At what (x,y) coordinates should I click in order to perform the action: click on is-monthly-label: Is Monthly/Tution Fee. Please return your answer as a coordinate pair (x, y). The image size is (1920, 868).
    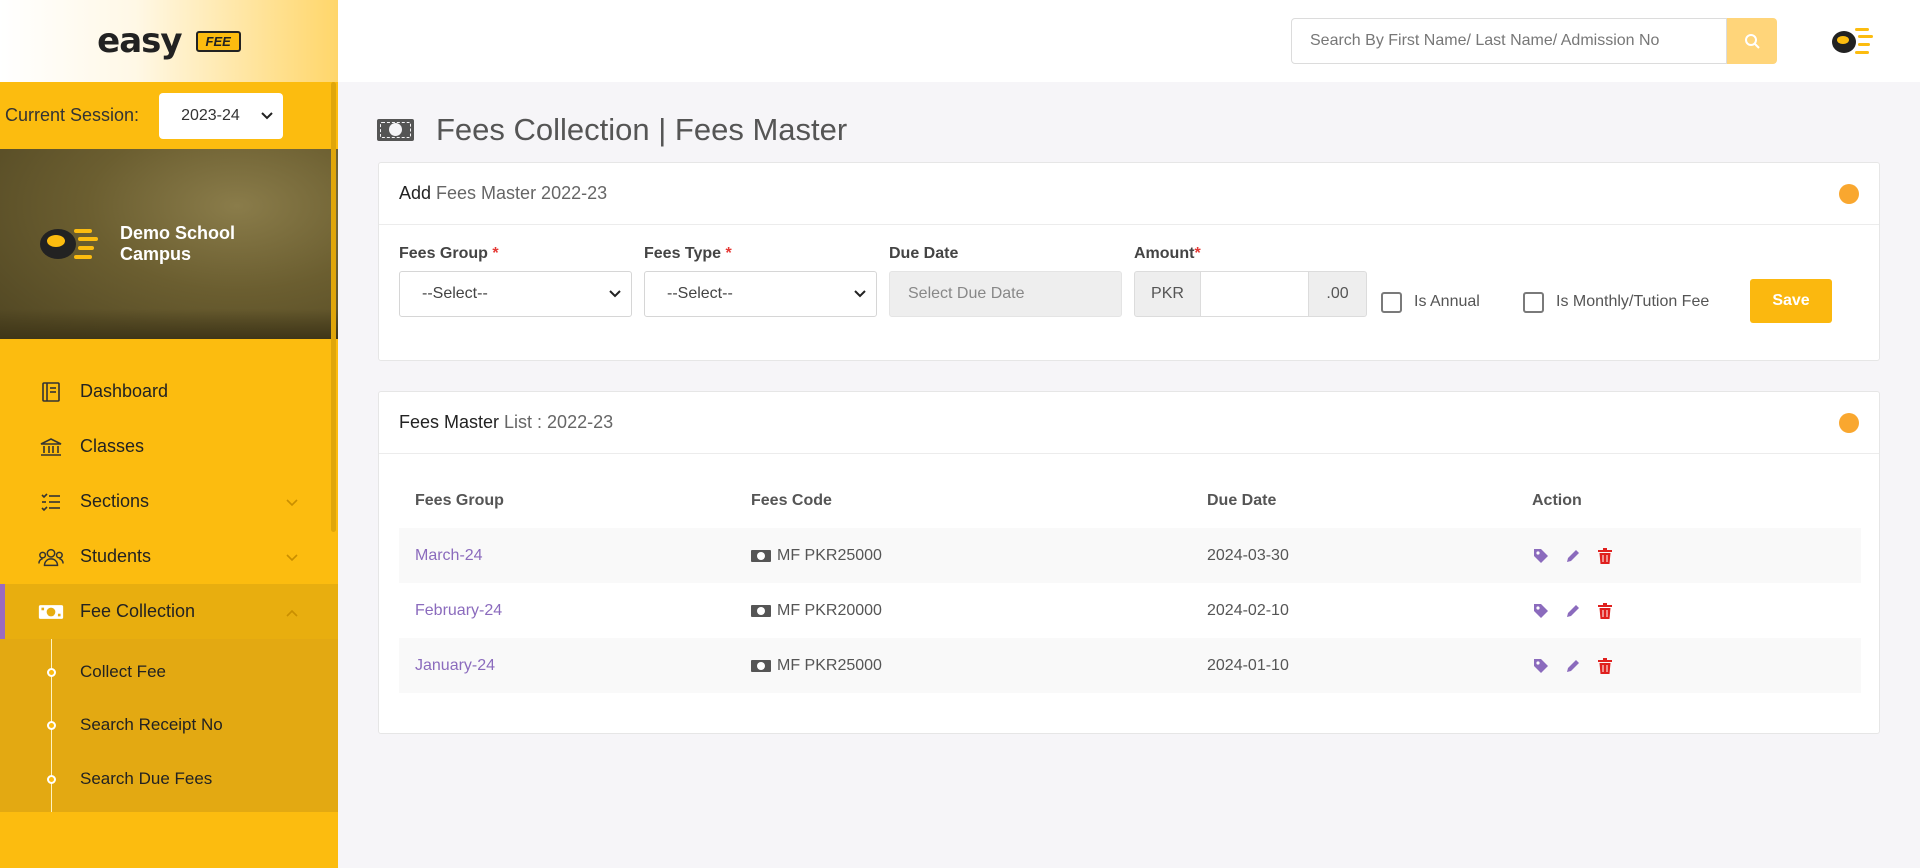
    Looking at the image, I should click on (1633, 301).